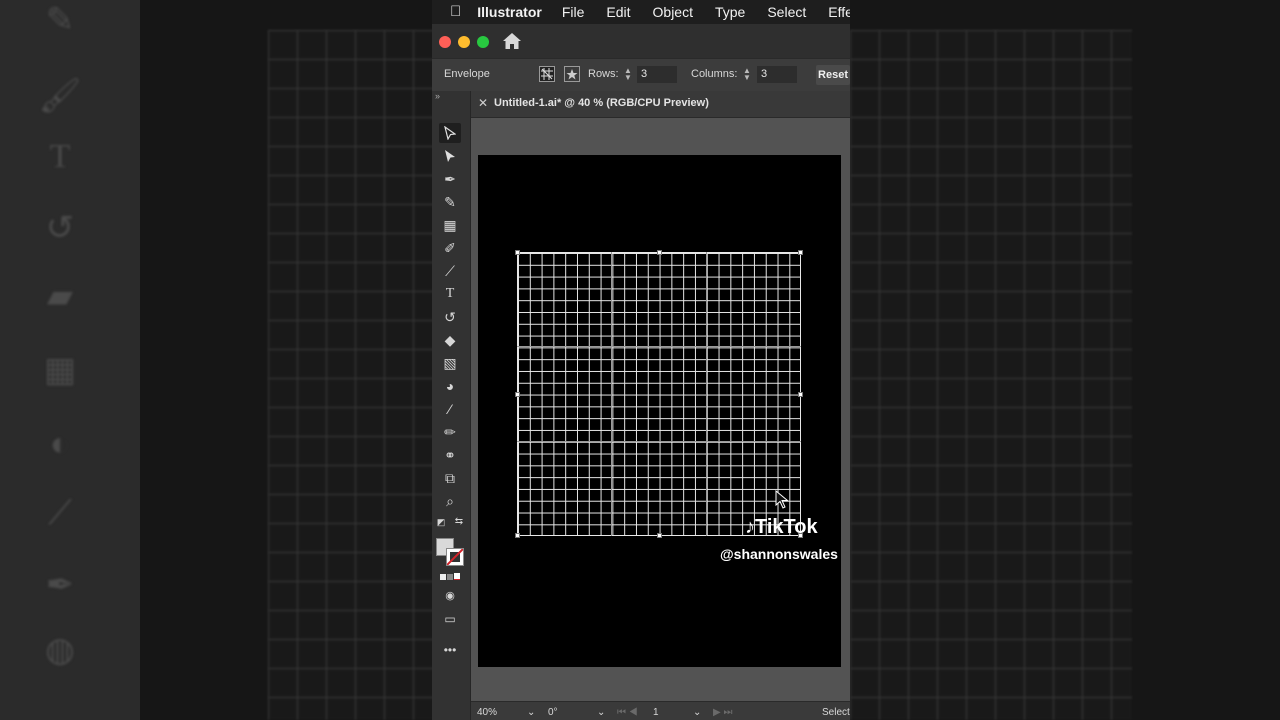  I want to click on more-tools-icon: •••, so click(450, 650).